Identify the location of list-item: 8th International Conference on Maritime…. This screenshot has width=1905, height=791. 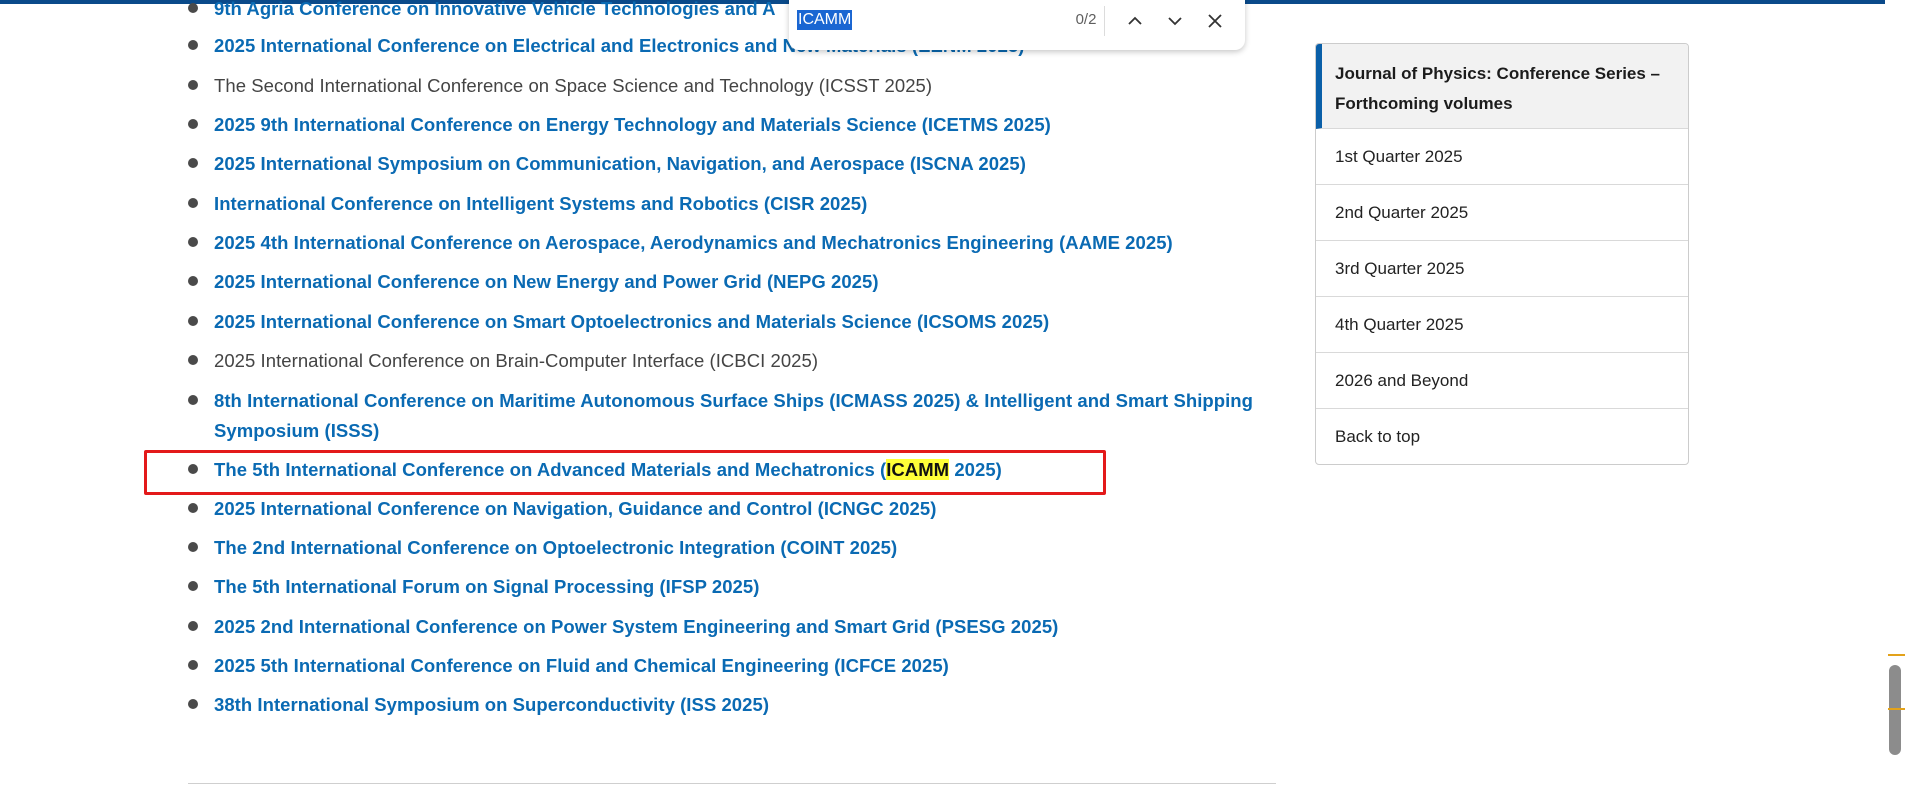
(733, 416).